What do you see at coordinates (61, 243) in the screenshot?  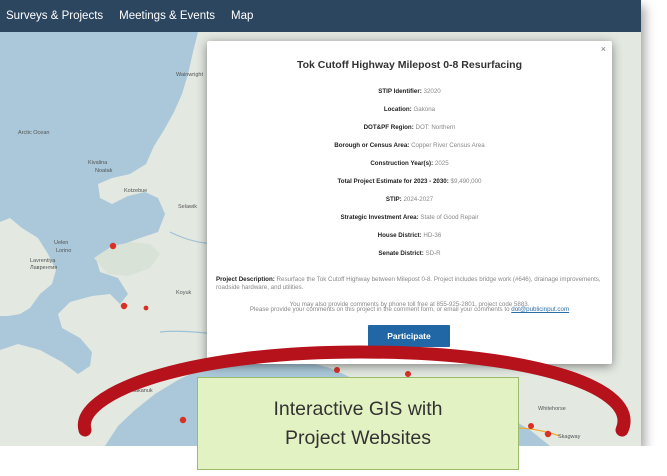 I see `map-label-uelen: Uelen` at bounding box center [61, 243].